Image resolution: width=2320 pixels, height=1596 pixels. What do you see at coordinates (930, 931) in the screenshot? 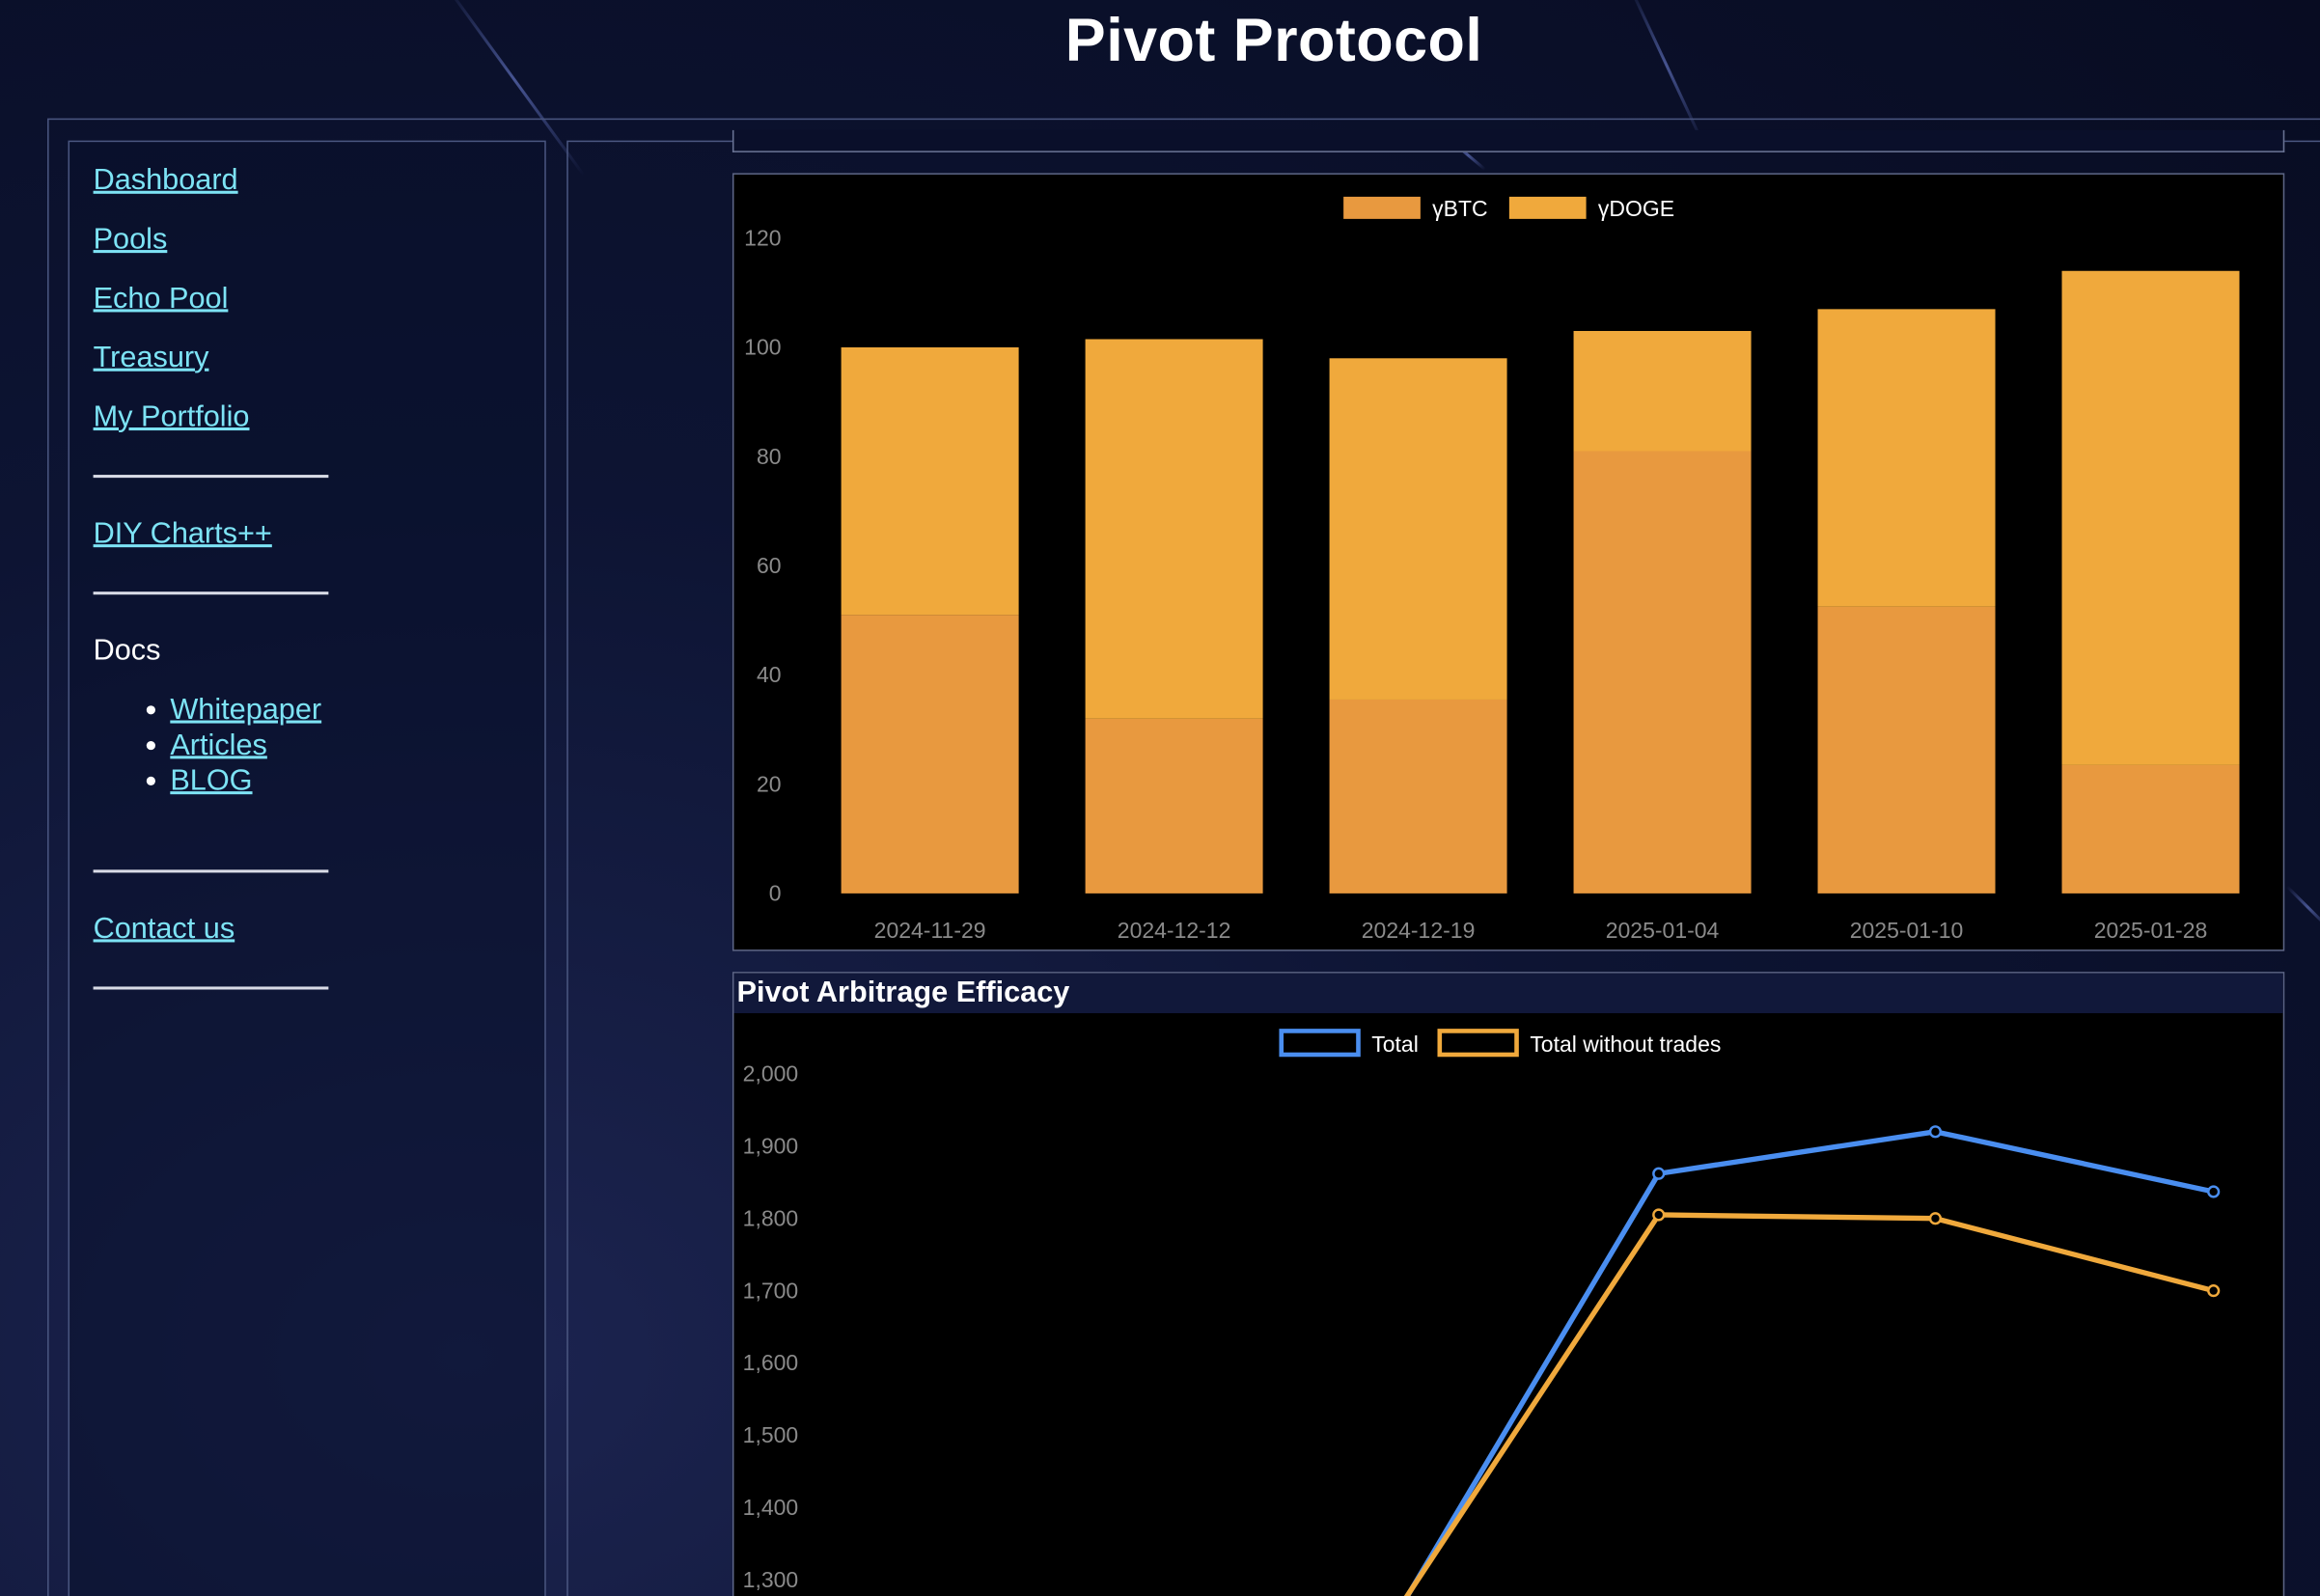
I see `x-tick-label: 2024-11-29` at bounding box center [930, 931].